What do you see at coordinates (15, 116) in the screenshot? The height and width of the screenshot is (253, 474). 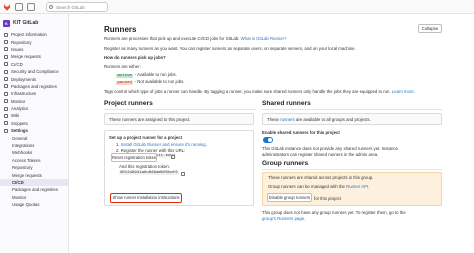 I see `sidebar-item-label: Wiki` at bounding box center [15, 116].